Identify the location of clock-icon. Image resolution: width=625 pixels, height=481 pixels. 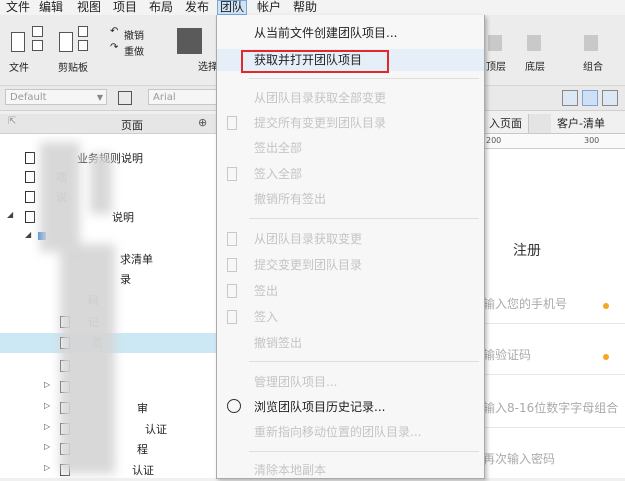
(234, 406).